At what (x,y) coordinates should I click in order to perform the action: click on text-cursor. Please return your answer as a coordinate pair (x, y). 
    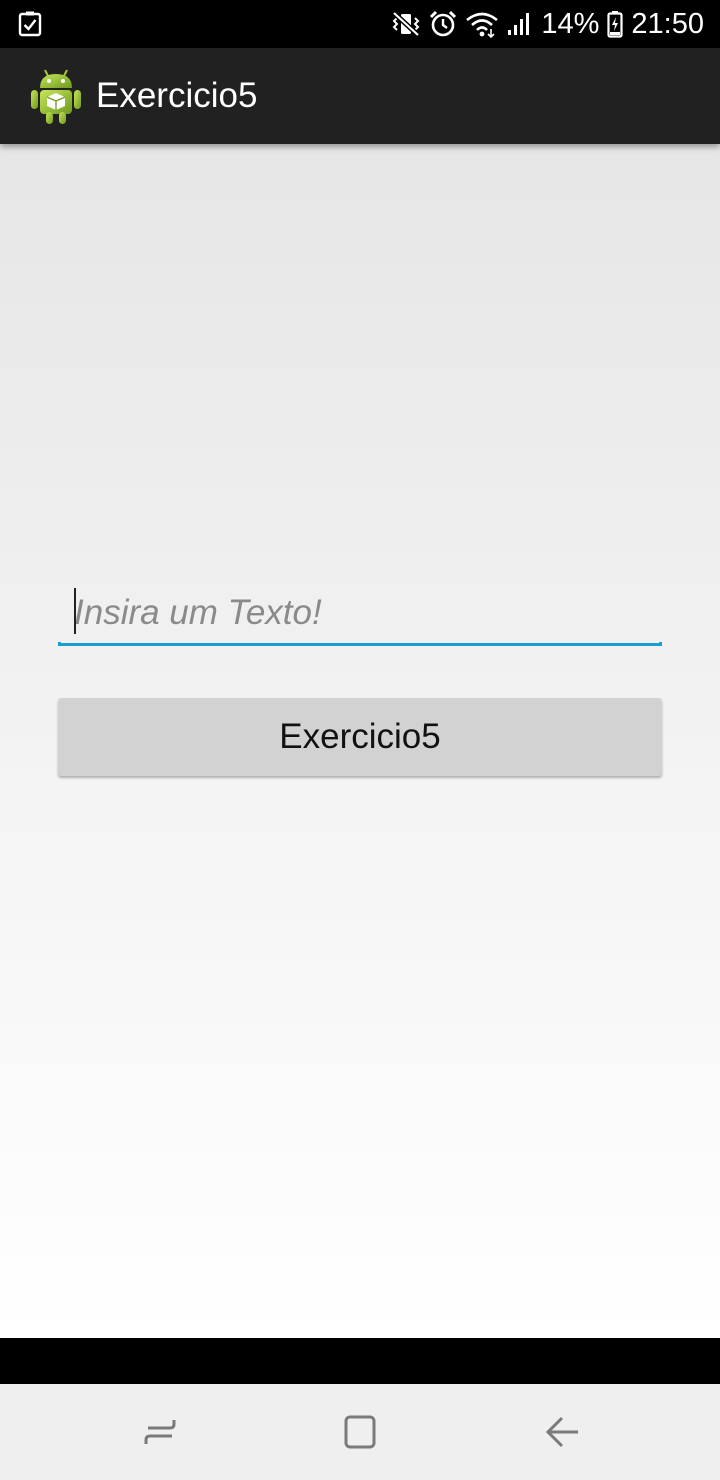
    Looking at the image, I should click on (75, 611).